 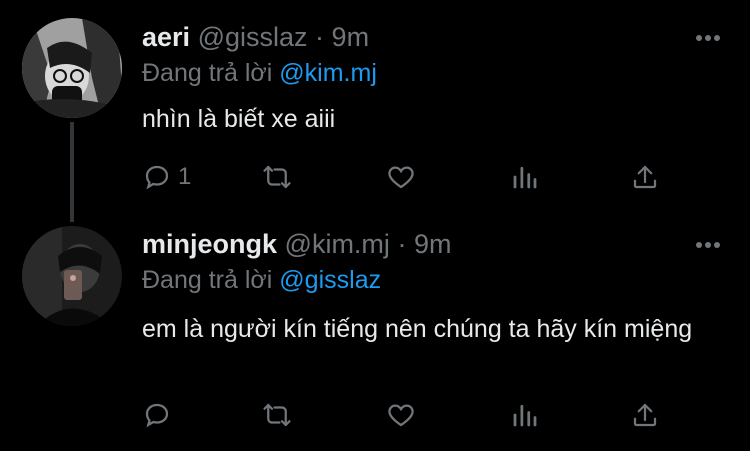 What do you see at coordinates (330, 280) in the screenshot?
I see `replying-to-mention: @gisslaz` at bounding box center [330, 280].